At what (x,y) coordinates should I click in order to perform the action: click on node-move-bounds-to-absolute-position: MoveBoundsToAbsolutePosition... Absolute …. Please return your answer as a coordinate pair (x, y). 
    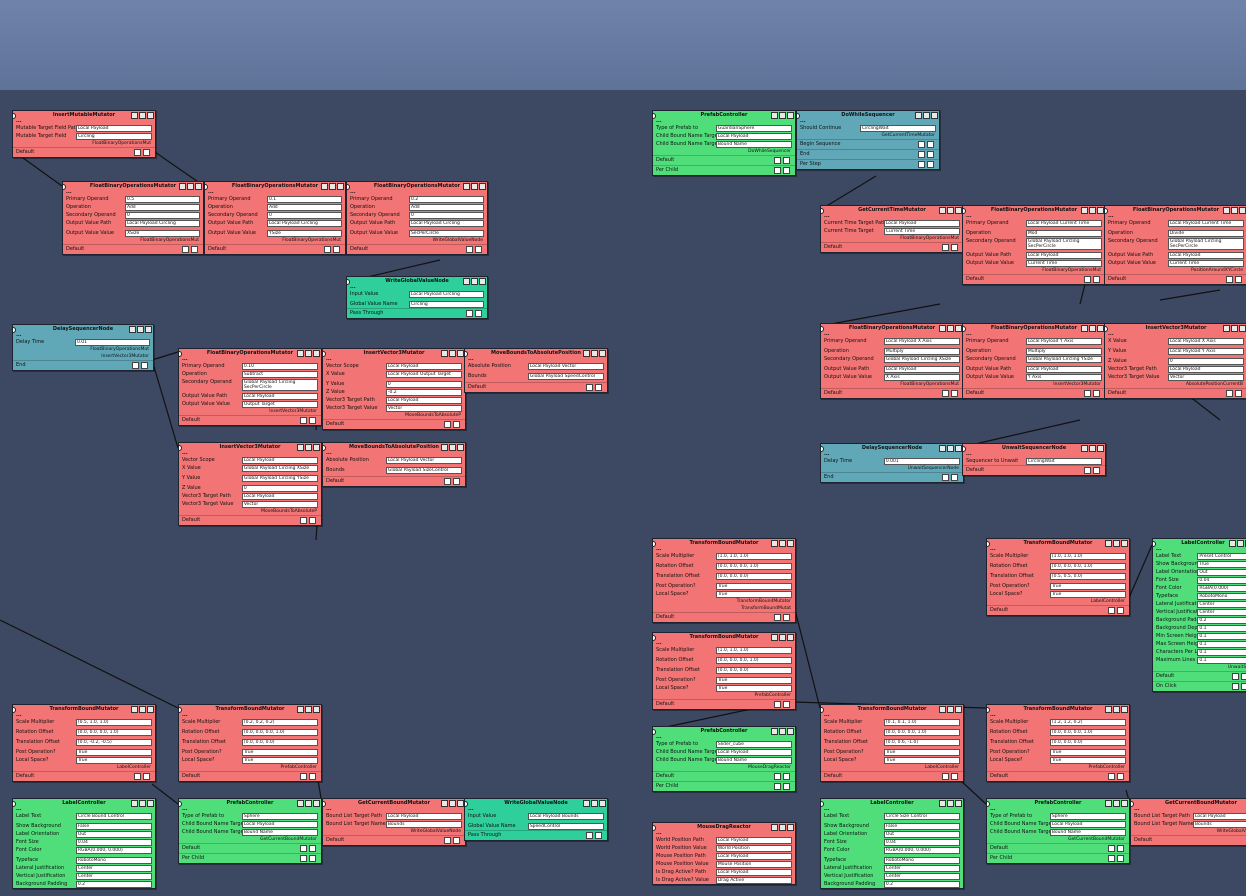
    Looking at the image, I should click on (536, 370).